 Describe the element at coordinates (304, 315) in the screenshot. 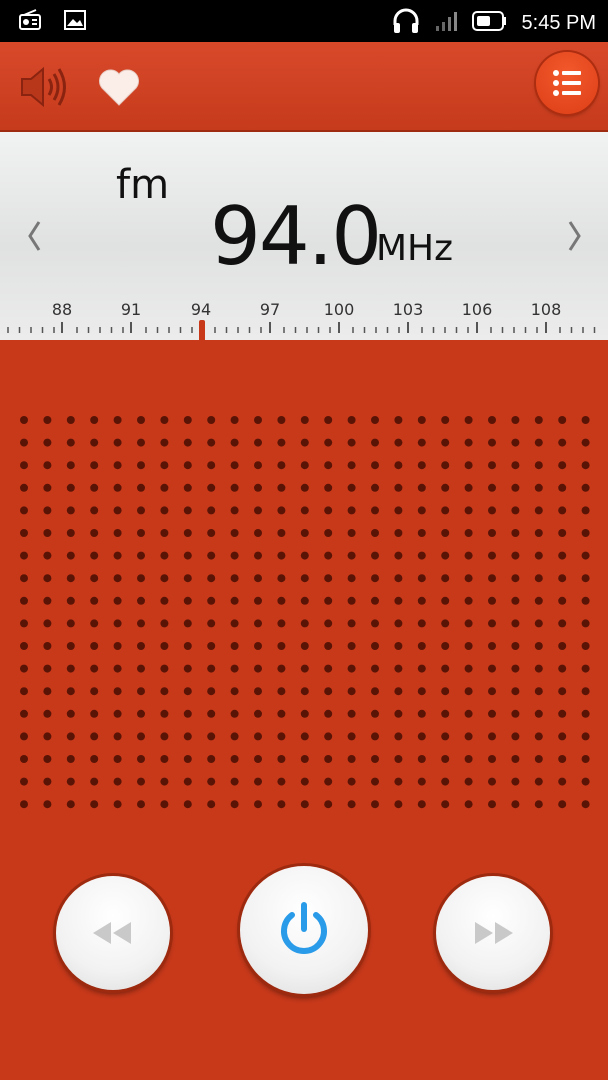

I see `frequency-scale: 88 91 94 97 100 103 106 108` at that location.